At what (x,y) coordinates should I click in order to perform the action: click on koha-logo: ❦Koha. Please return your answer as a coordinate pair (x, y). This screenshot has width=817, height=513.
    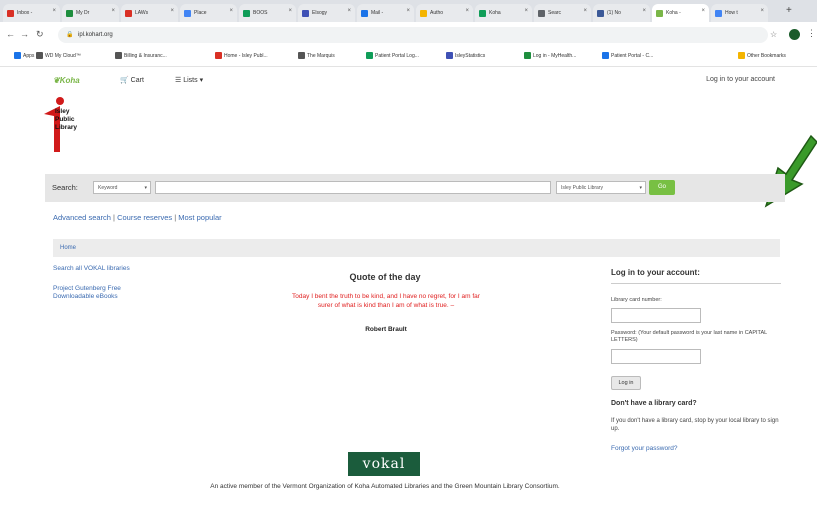
    Looking at the image, I should click on (66, 80).